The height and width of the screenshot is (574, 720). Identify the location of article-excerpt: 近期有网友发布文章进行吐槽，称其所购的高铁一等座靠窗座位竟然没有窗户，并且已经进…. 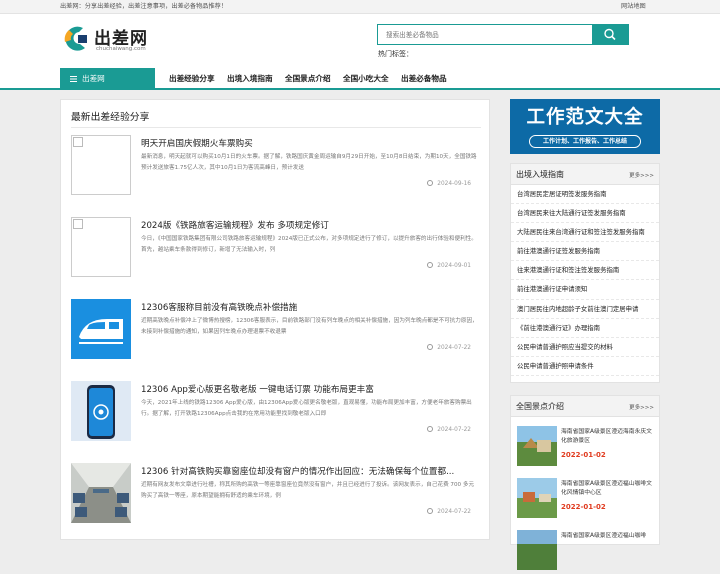
(308, 490).